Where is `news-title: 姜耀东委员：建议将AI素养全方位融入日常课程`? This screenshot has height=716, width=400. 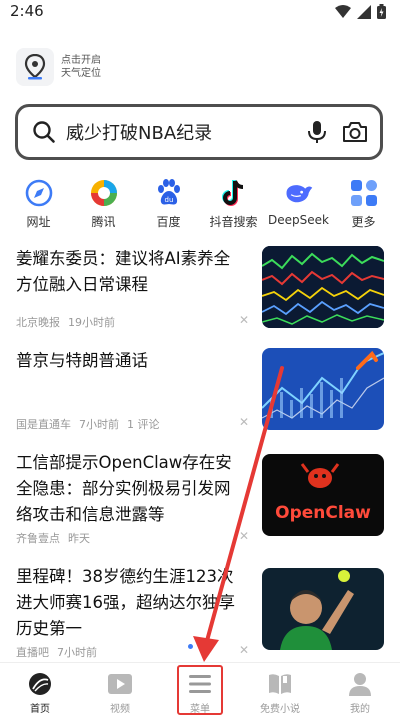 news-title: 姜耀东委员：建议将AI素养全方位融入日常课程 is located at coordinates (131, 272).